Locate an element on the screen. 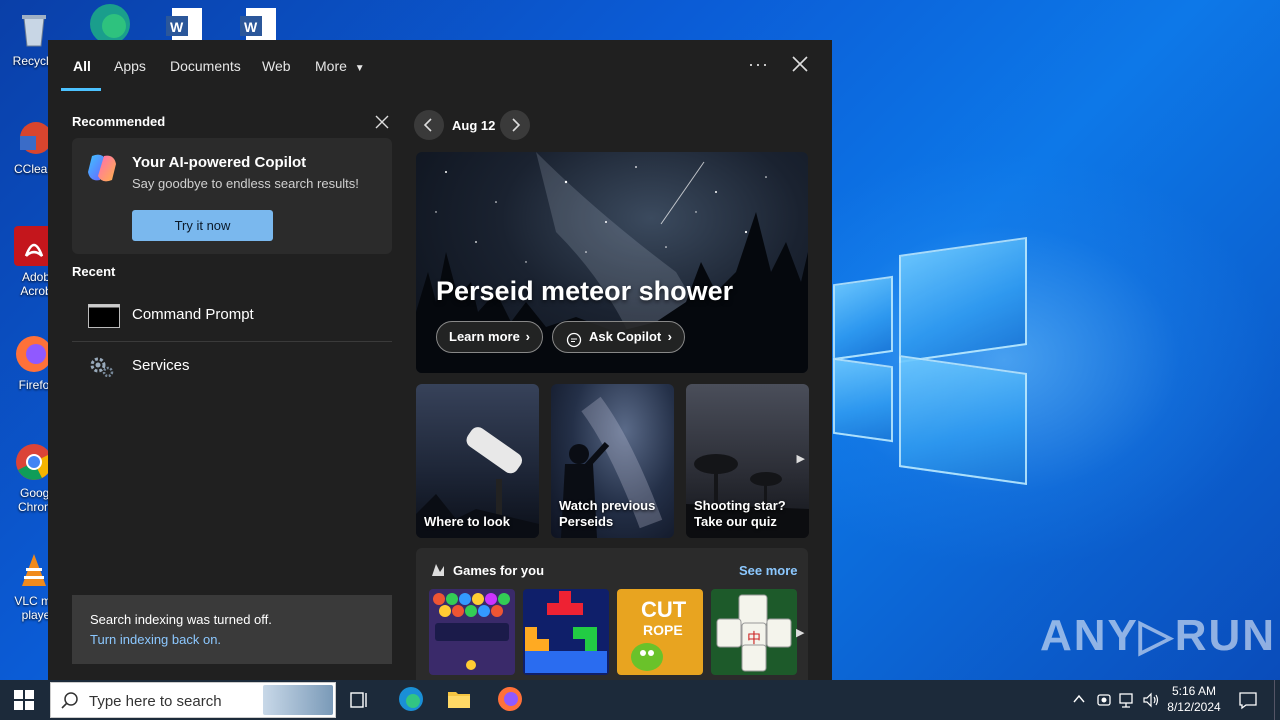  close-recommended-icon is located at coordinates (382, 122).